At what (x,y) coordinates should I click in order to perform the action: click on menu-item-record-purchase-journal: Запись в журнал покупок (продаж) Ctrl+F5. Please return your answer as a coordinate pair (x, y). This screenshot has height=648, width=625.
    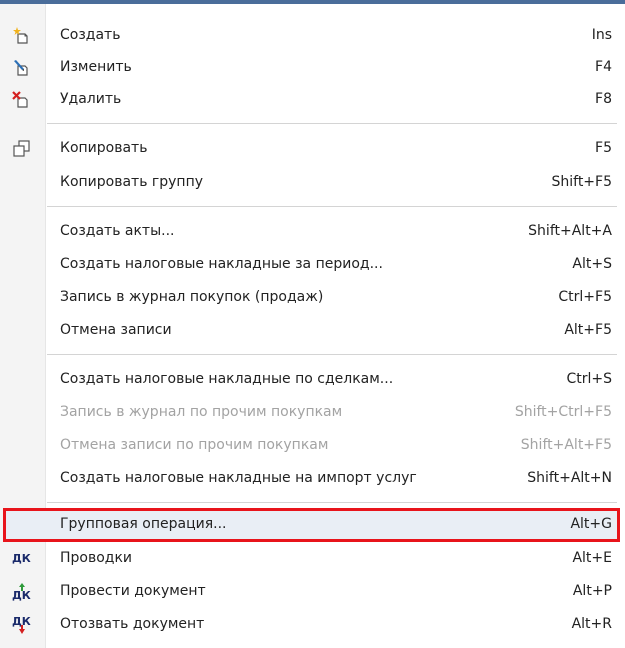
    Looking at the image, I should click on (312, 298).